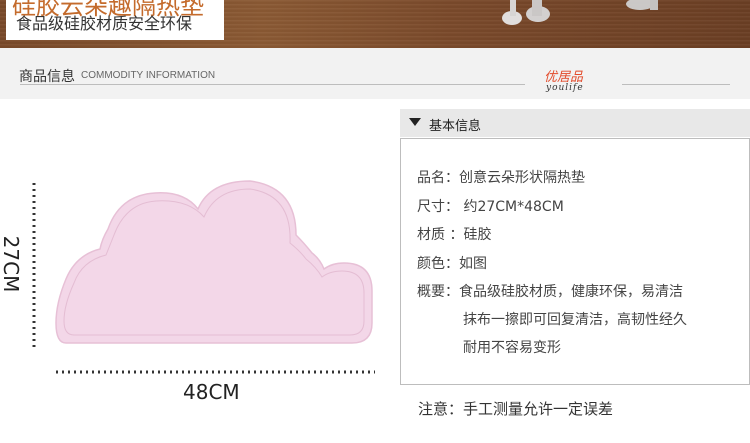 The height and width of the screenshot is (443, 750). Describe the element at coordinates (490, 207) in the screenshot. I see `spec-size: 尺寸： 约27CM*48CM` at that location.